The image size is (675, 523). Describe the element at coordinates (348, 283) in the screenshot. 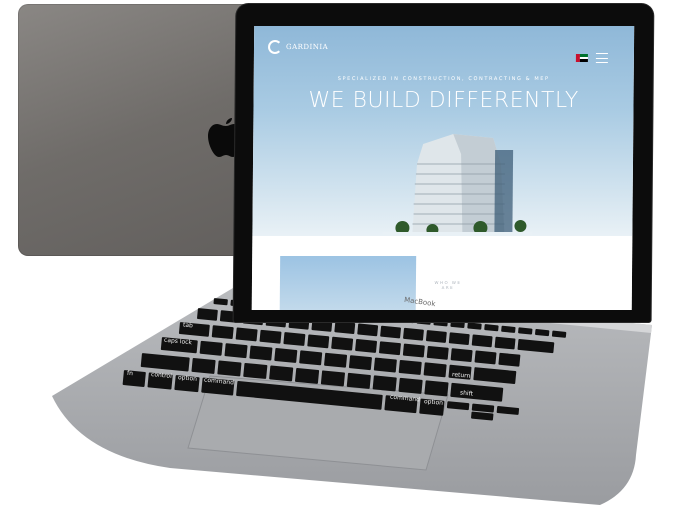

I see `about-image-card` at that location.